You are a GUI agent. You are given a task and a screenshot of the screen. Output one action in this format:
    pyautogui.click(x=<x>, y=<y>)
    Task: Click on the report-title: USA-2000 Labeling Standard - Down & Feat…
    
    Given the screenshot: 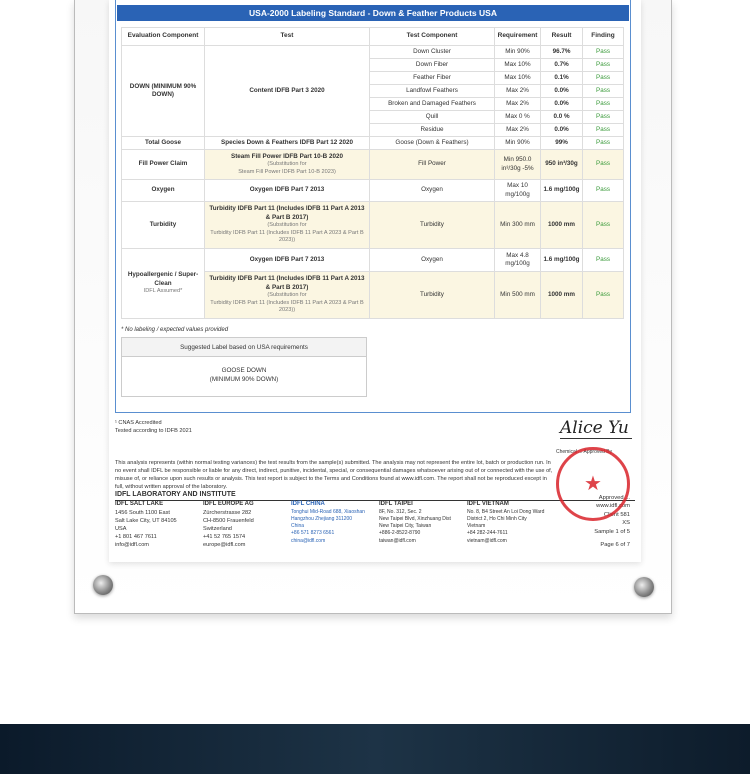 What is the action you would take?
    pyautogui.click(x=373, y=13)
    